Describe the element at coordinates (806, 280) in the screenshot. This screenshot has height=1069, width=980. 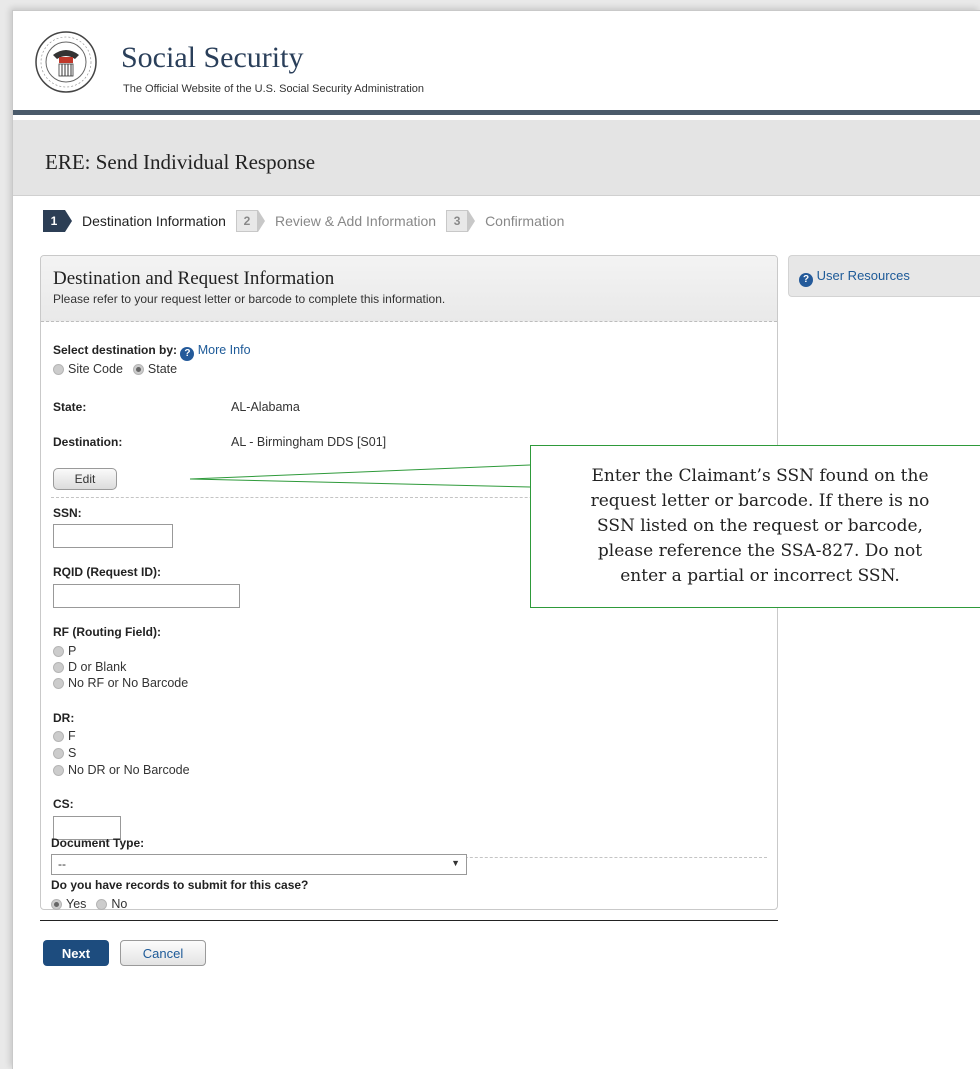
I see `help-icon: ?` at that location.